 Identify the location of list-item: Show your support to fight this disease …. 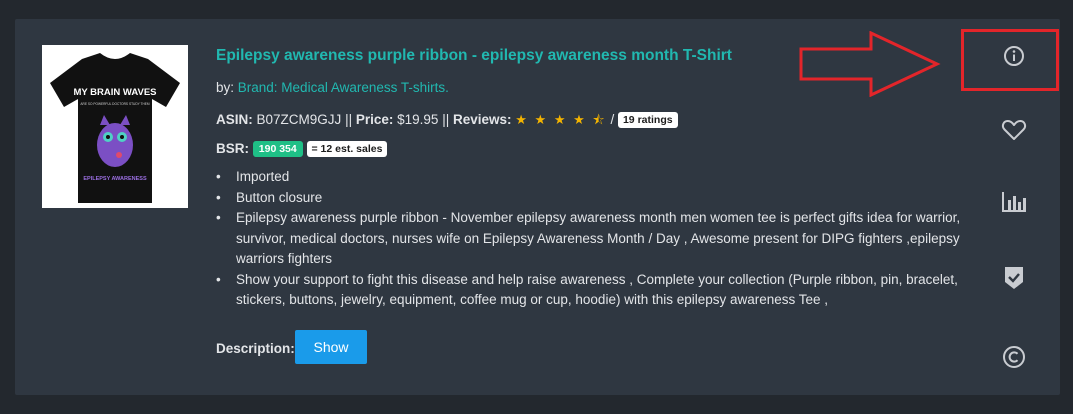
(606, 290).